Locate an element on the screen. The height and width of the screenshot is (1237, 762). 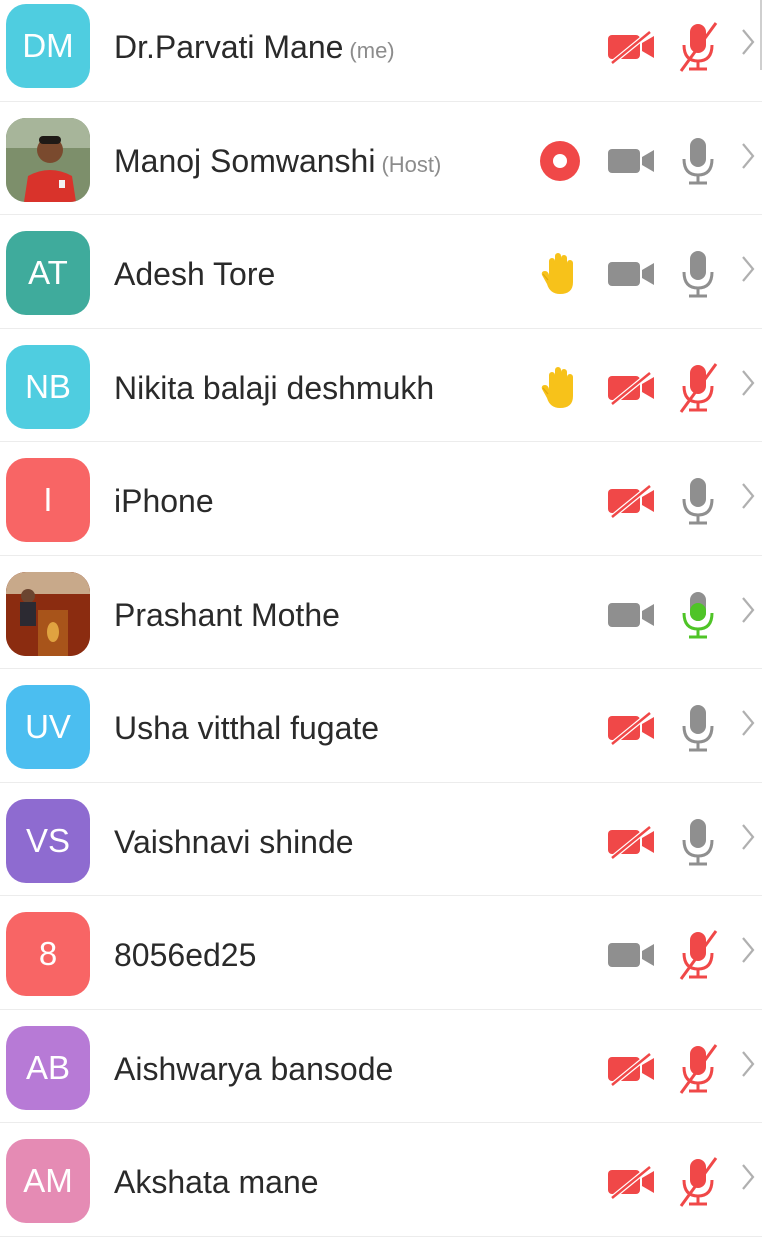
participant-name-block: Aishwarya bansode is located at coordinates (253, 1069).